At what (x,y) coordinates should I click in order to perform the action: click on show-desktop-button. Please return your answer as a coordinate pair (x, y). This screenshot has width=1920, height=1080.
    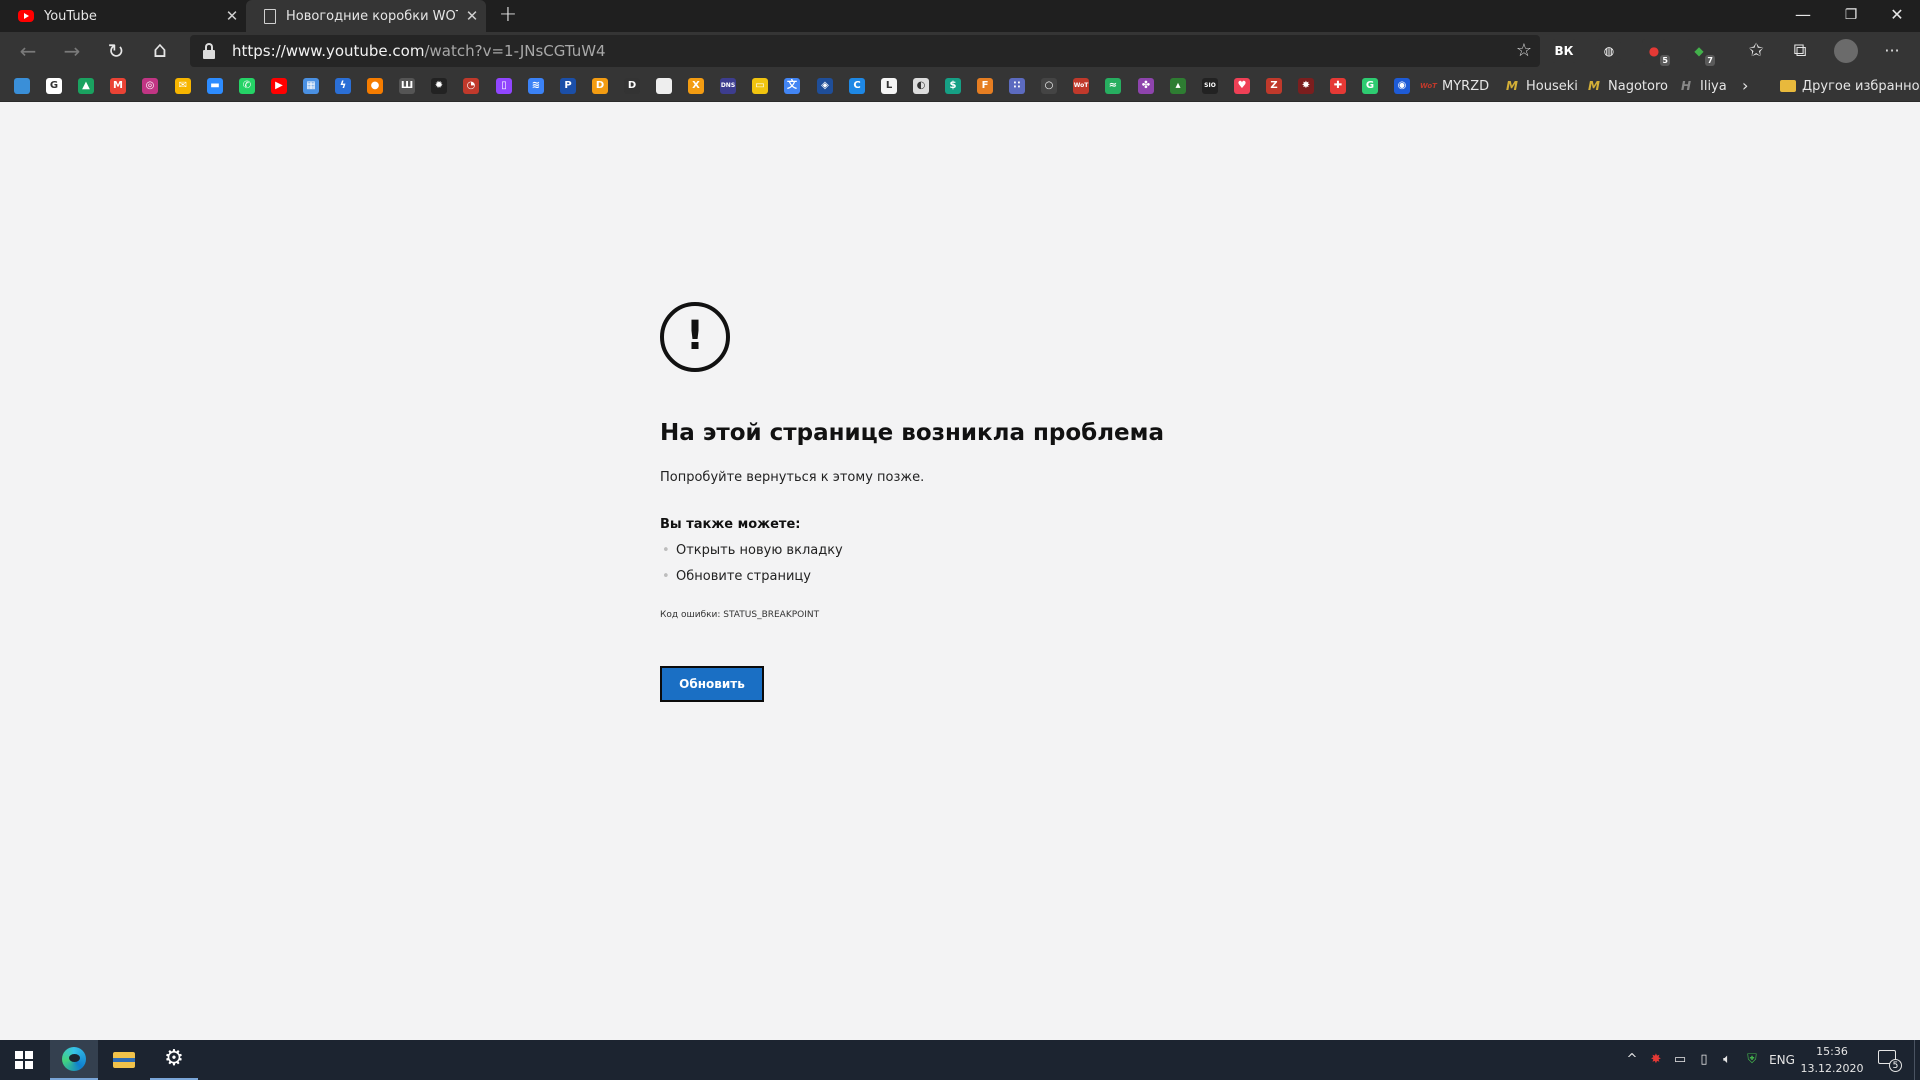
    Looking at the image, I should click on (1917, 1060).